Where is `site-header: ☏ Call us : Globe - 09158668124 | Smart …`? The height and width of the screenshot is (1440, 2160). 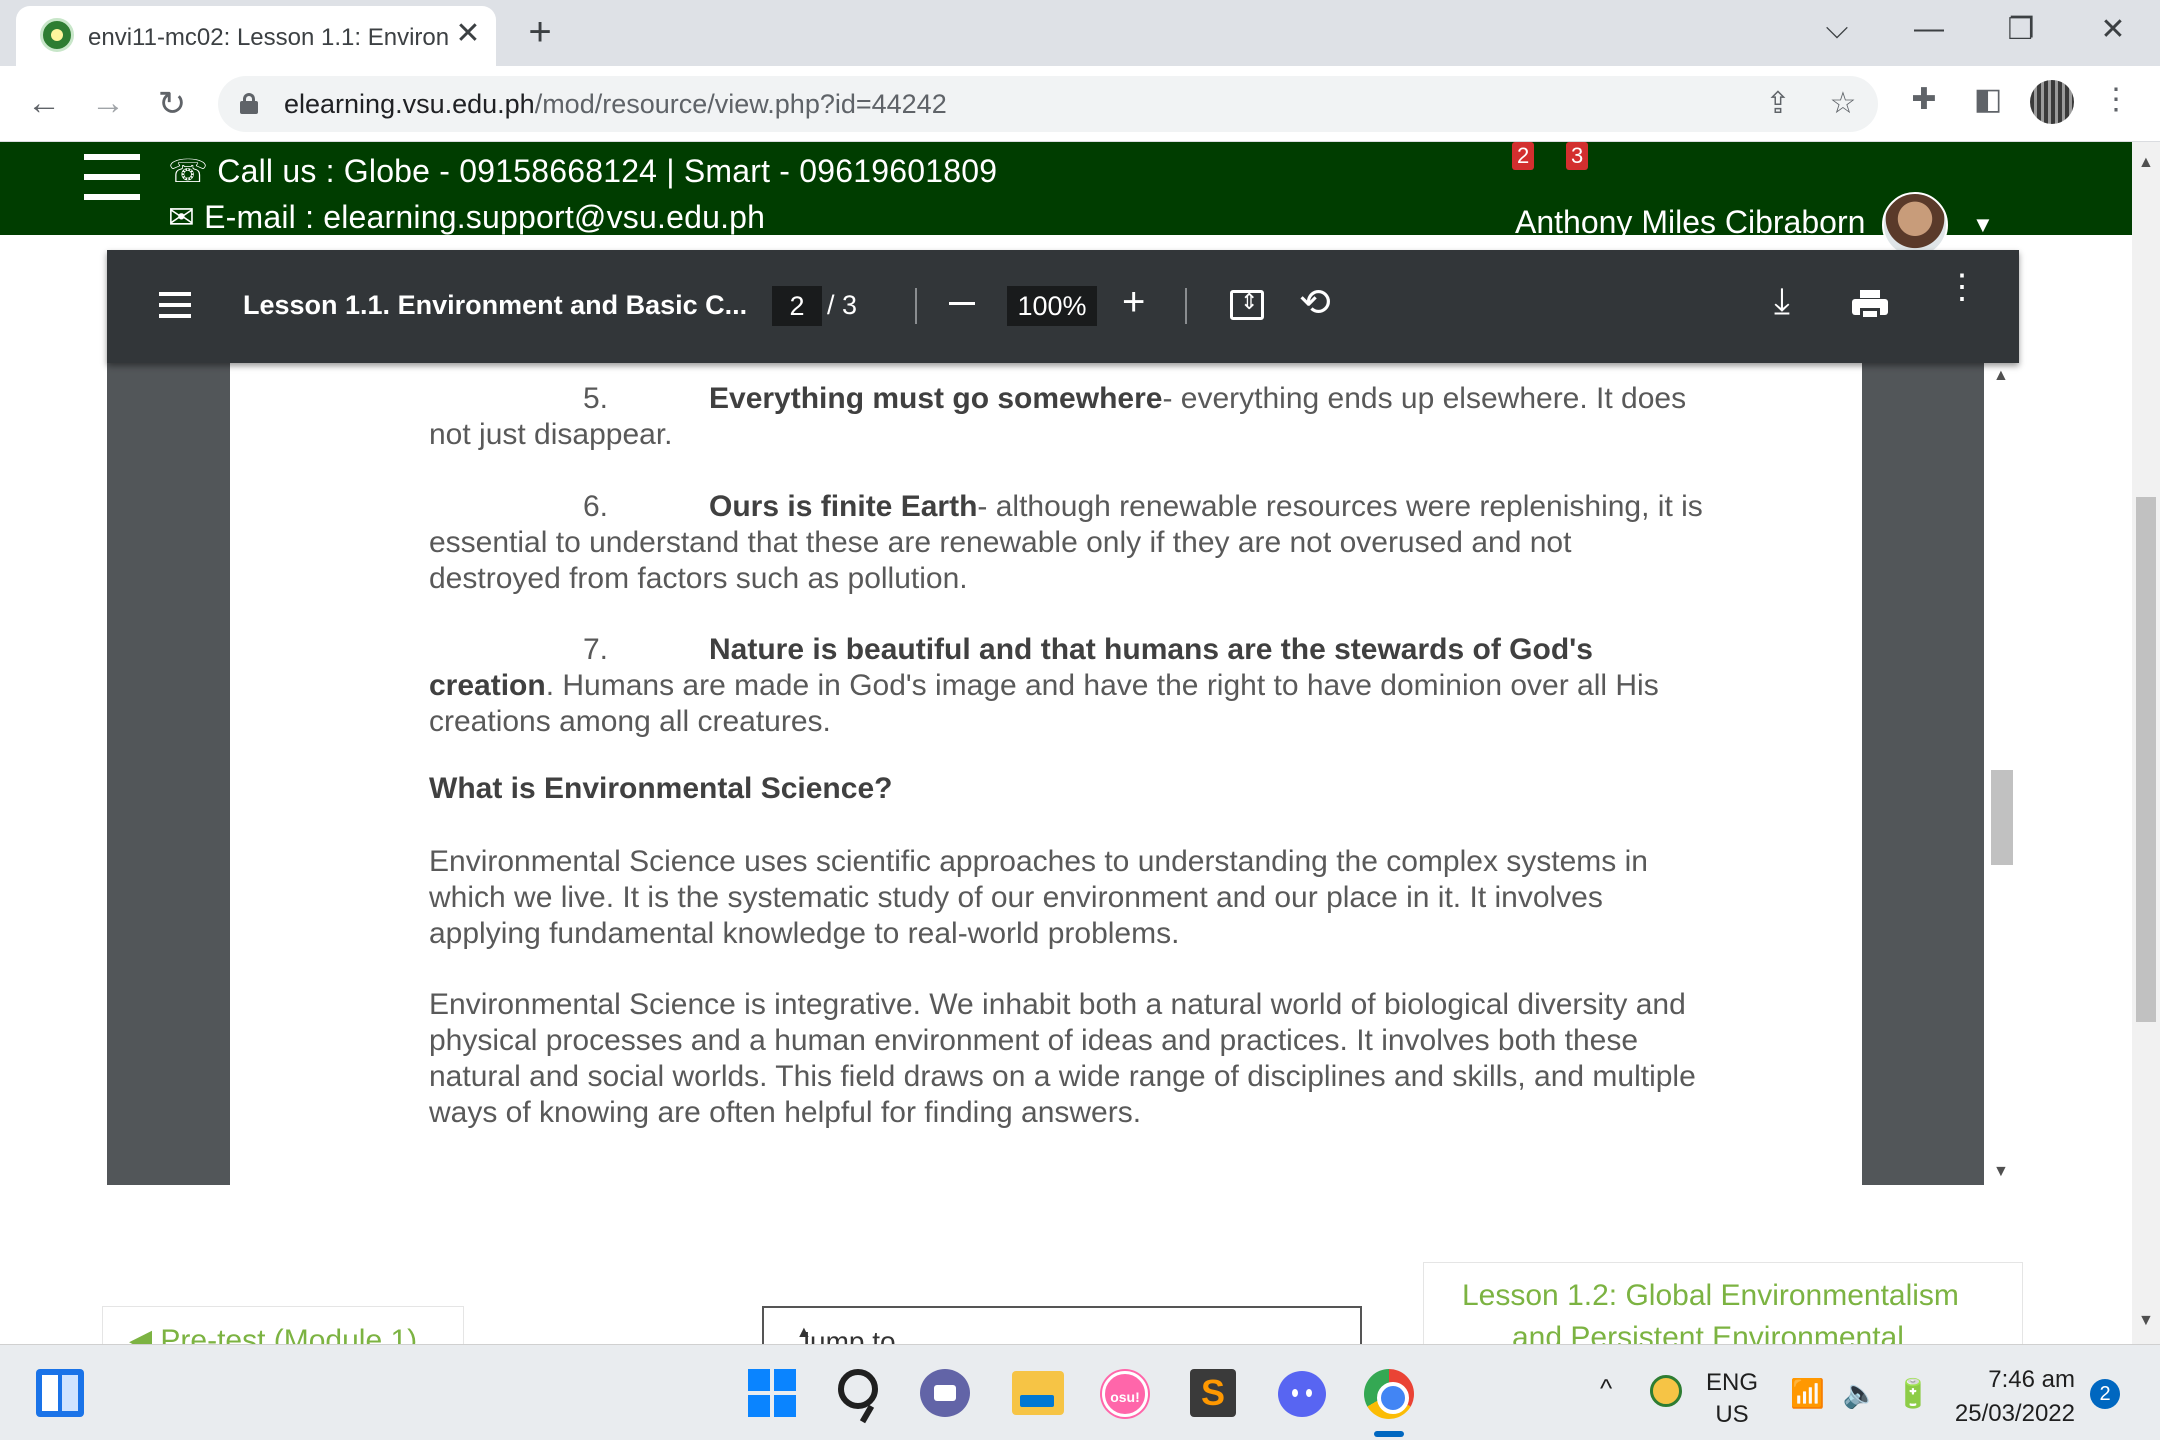
site-header: ☏ Call us : Globe - 09158668124 | Smart … is located at coordinates (1066, 200).